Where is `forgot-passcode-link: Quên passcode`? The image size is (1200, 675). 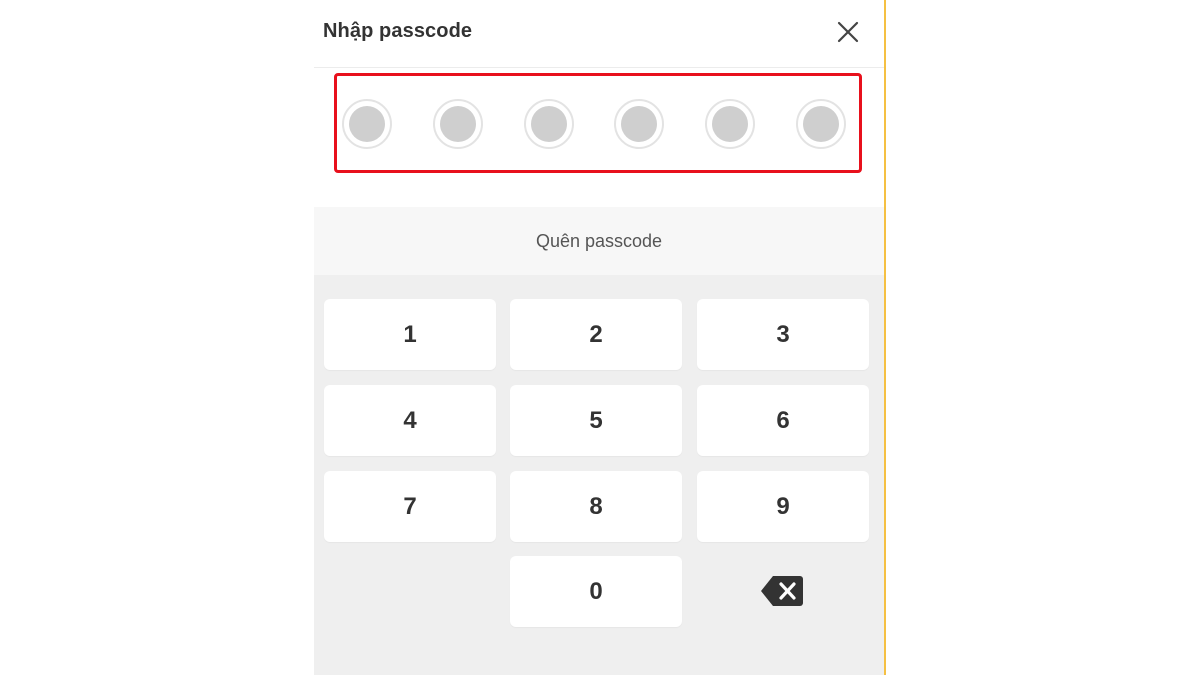
forgot-passcode-link: Quên passcode is located at coordinates (599, 241).